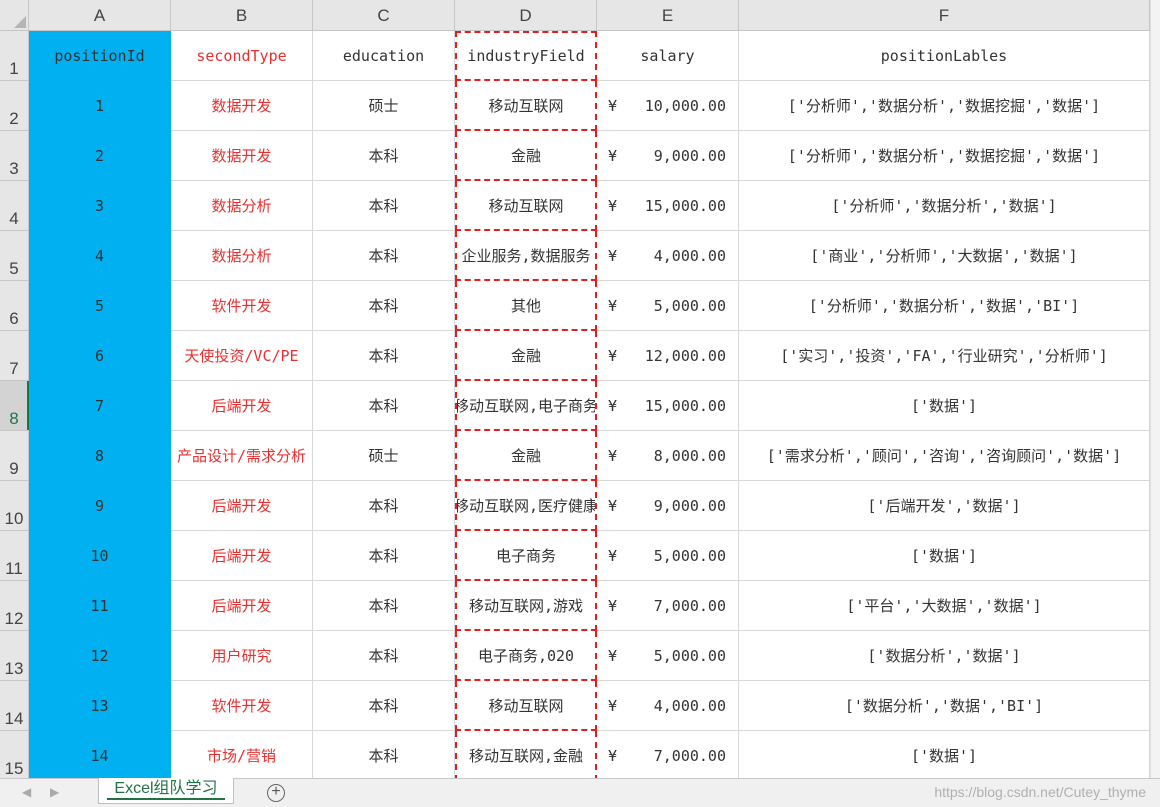 The height and width of the screenshot is (807, 1160). I want to click on cell-positionid: 3, so click(100, 206).